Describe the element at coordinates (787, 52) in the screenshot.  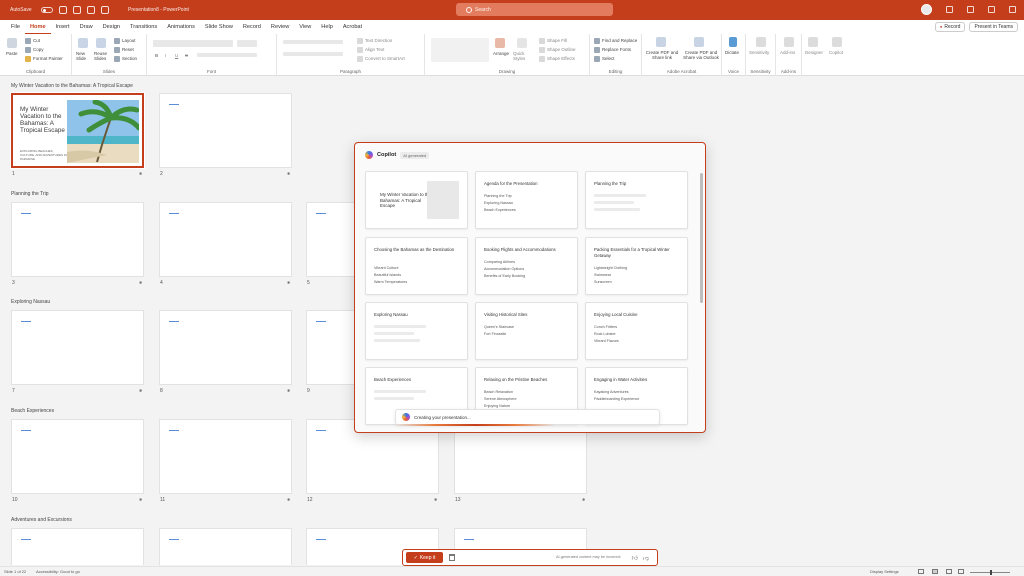
I see `addins-button: Add-ins` at that location.